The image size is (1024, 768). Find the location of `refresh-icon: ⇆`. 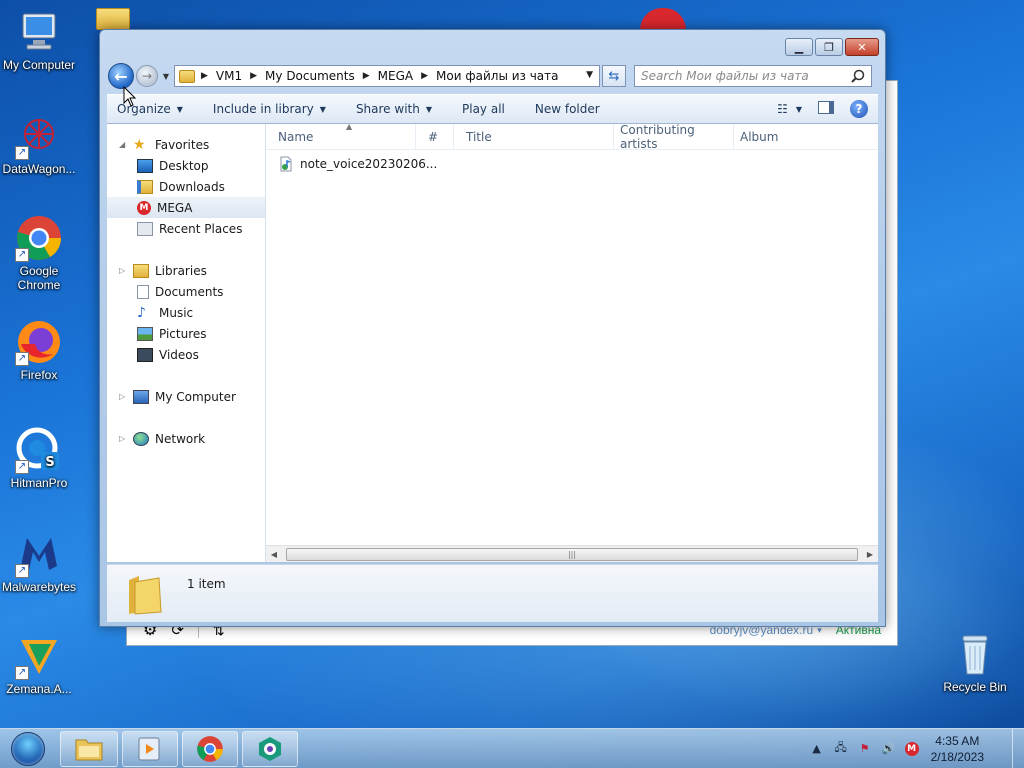

refresh-icon: ⇆ is located at coordinates (614, 76).